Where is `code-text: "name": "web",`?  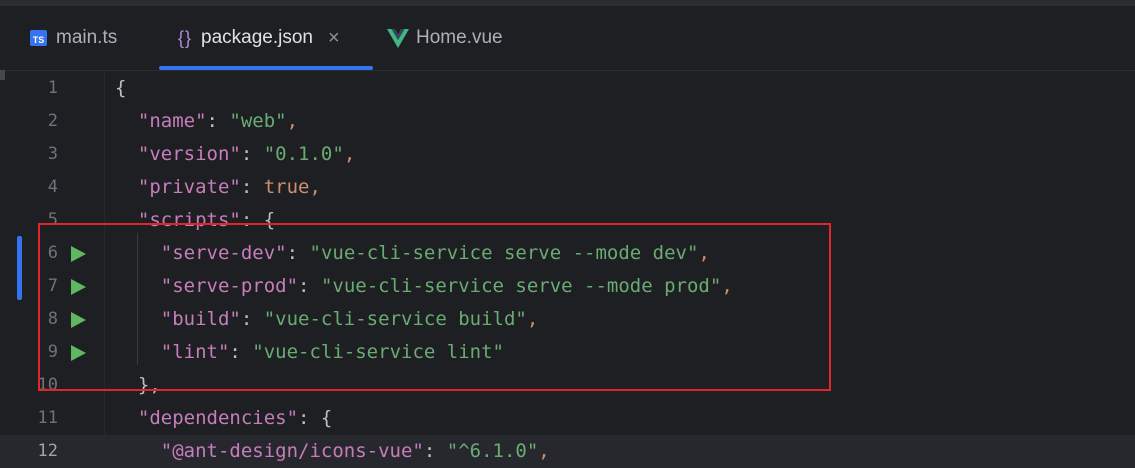
code-text: "name": "web", is located at coordinates (206, 121).